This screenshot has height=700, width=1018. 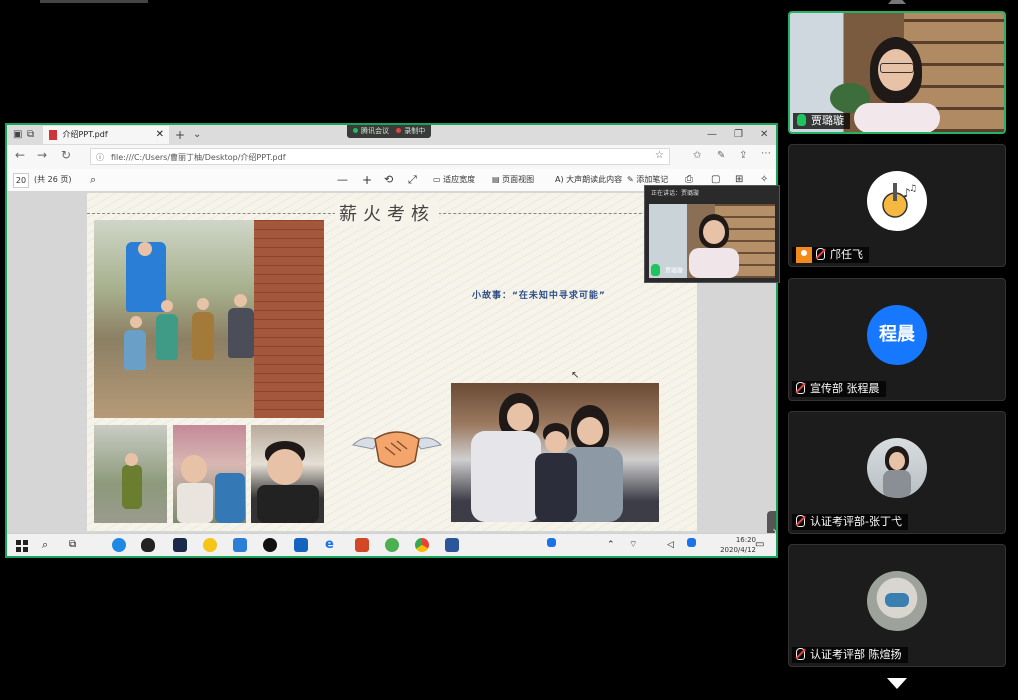 What do you see at coordinates (745, 540) in the screenshot?
I see `clock-time: 16:20` at bounding box center [745, 540].